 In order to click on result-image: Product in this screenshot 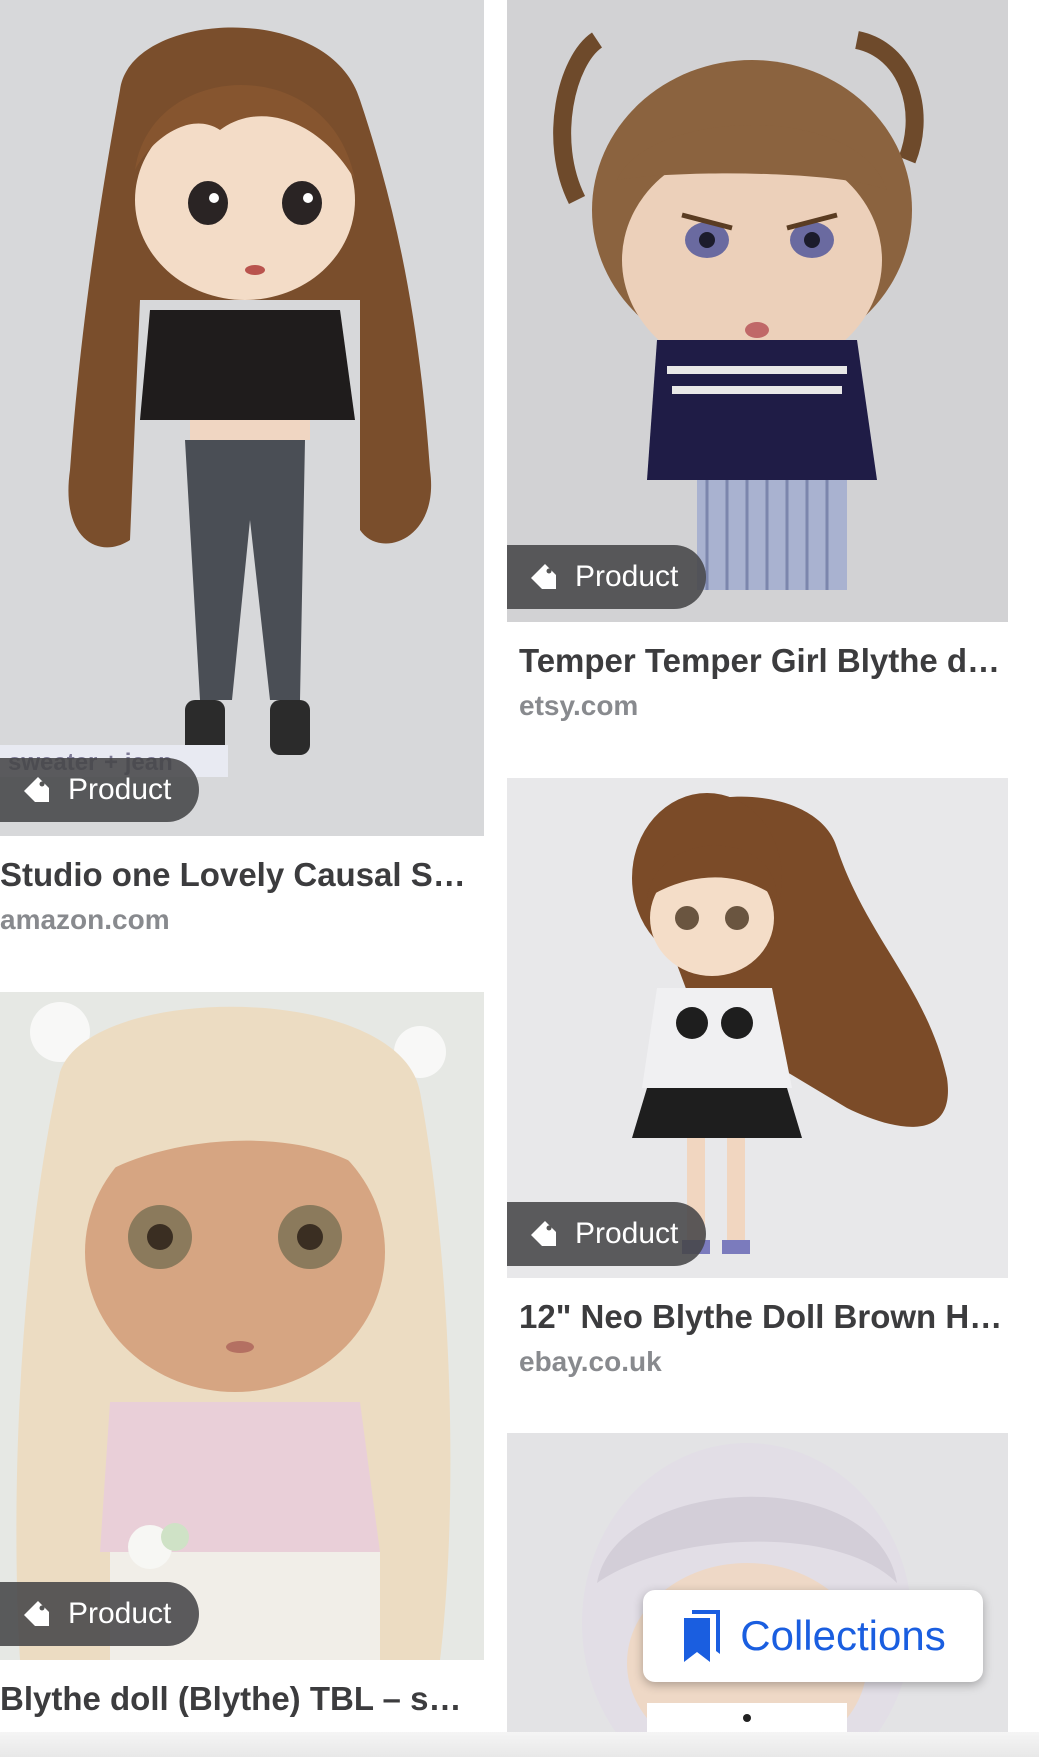, I will do `click(757, 1028)`.